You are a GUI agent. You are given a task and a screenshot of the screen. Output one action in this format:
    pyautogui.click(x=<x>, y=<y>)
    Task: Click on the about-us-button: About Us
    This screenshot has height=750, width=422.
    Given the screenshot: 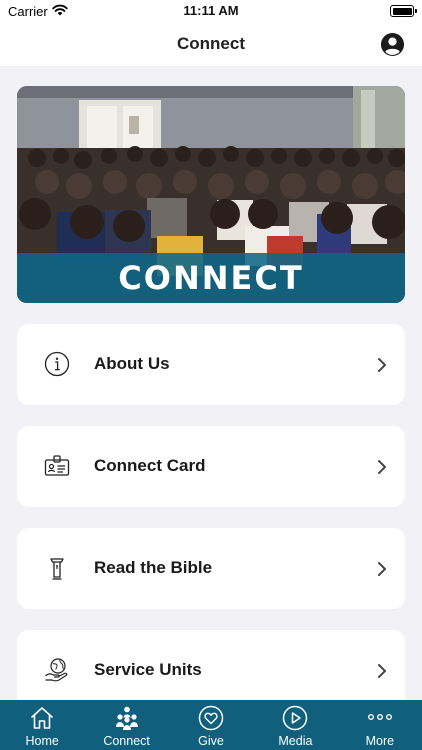 What is the action you would take?
    pyautogui.click(x=211, y=364)
    